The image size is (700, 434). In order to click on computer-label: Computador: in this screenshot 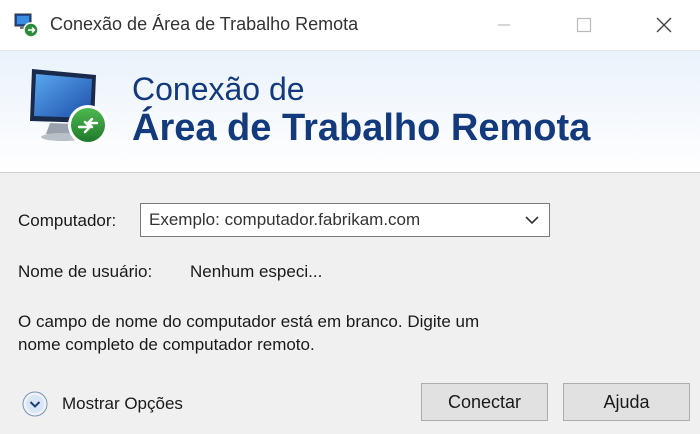, I will do `click(67, 220)`.